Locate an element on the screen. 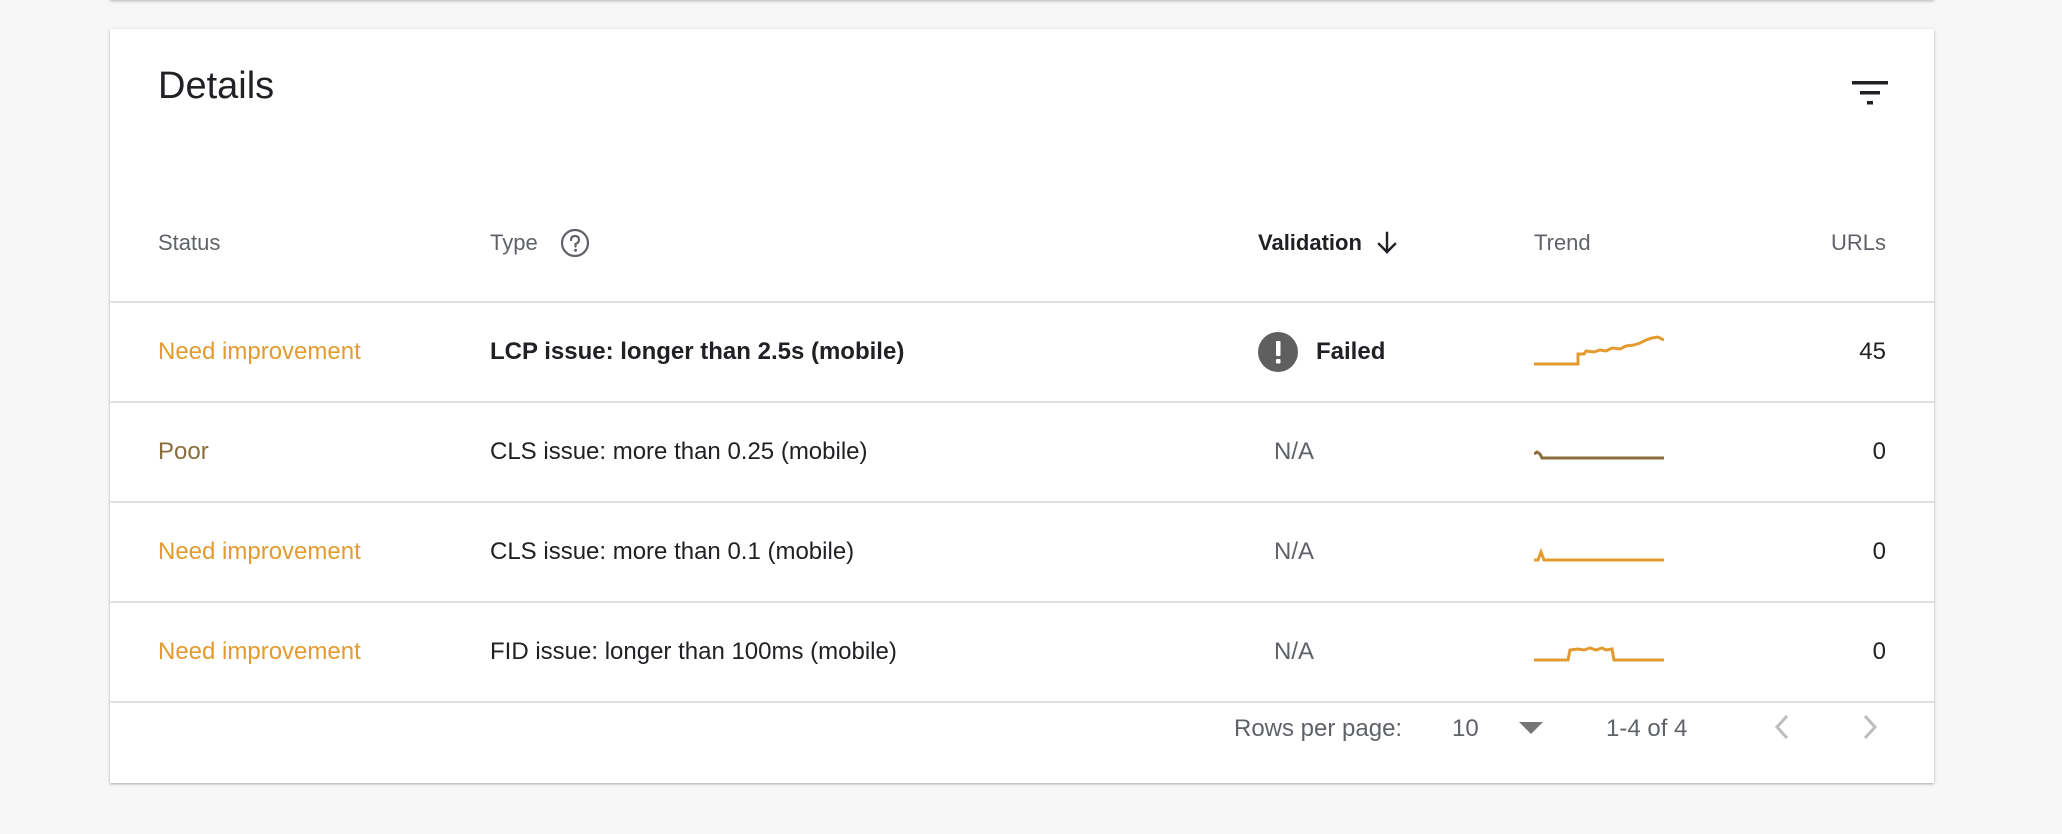  caret-down-icon is located at coordinates (1530, 729).